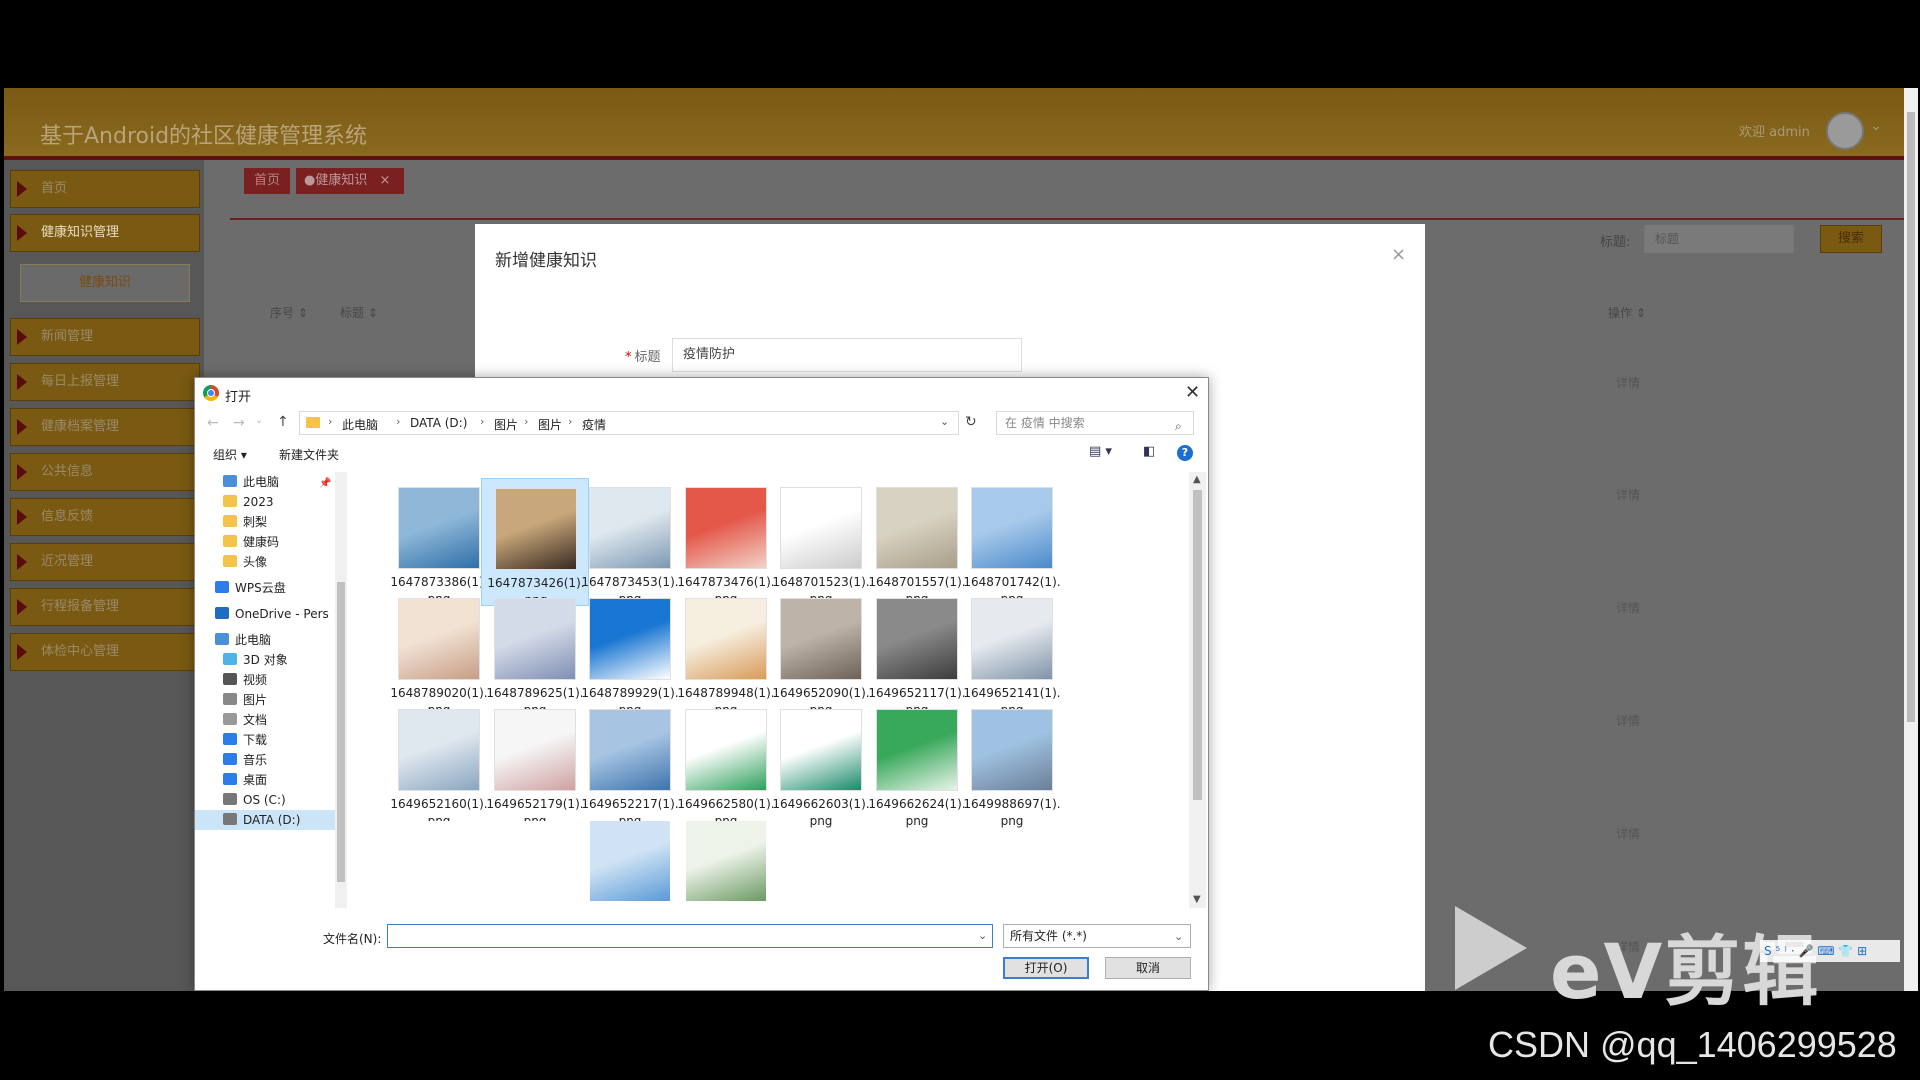 This screenshot has width=1920, height=1080. Describe the element at coordinates (1097, 936) in the screenshot. I see `filetype-select: 所有文件 (*.*) ⌄` at that location.